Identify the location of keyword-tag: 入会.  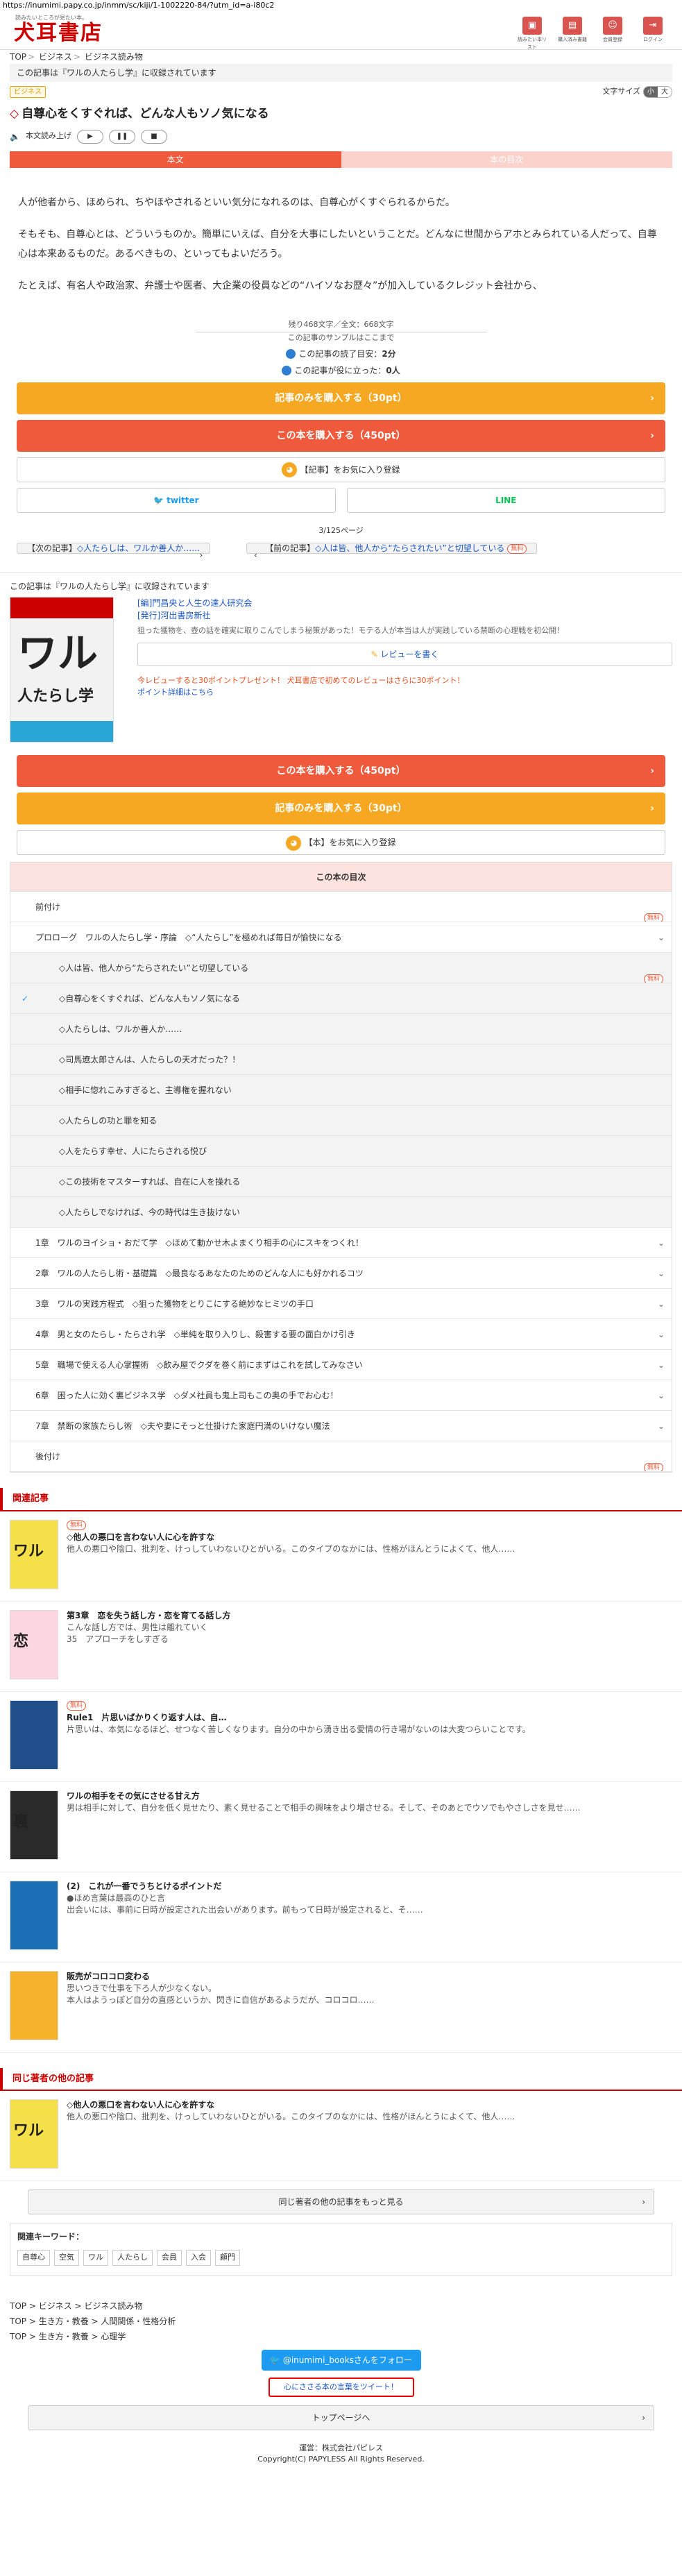
(198, 2258).